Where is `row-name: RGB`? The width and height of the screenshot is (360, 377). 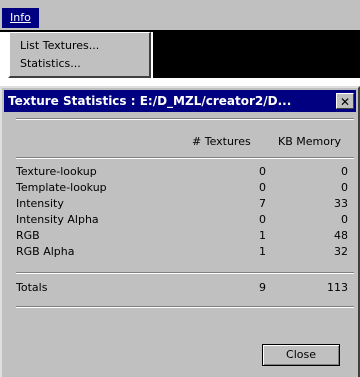
row-name: RGB is located at coordinates (28, 235).